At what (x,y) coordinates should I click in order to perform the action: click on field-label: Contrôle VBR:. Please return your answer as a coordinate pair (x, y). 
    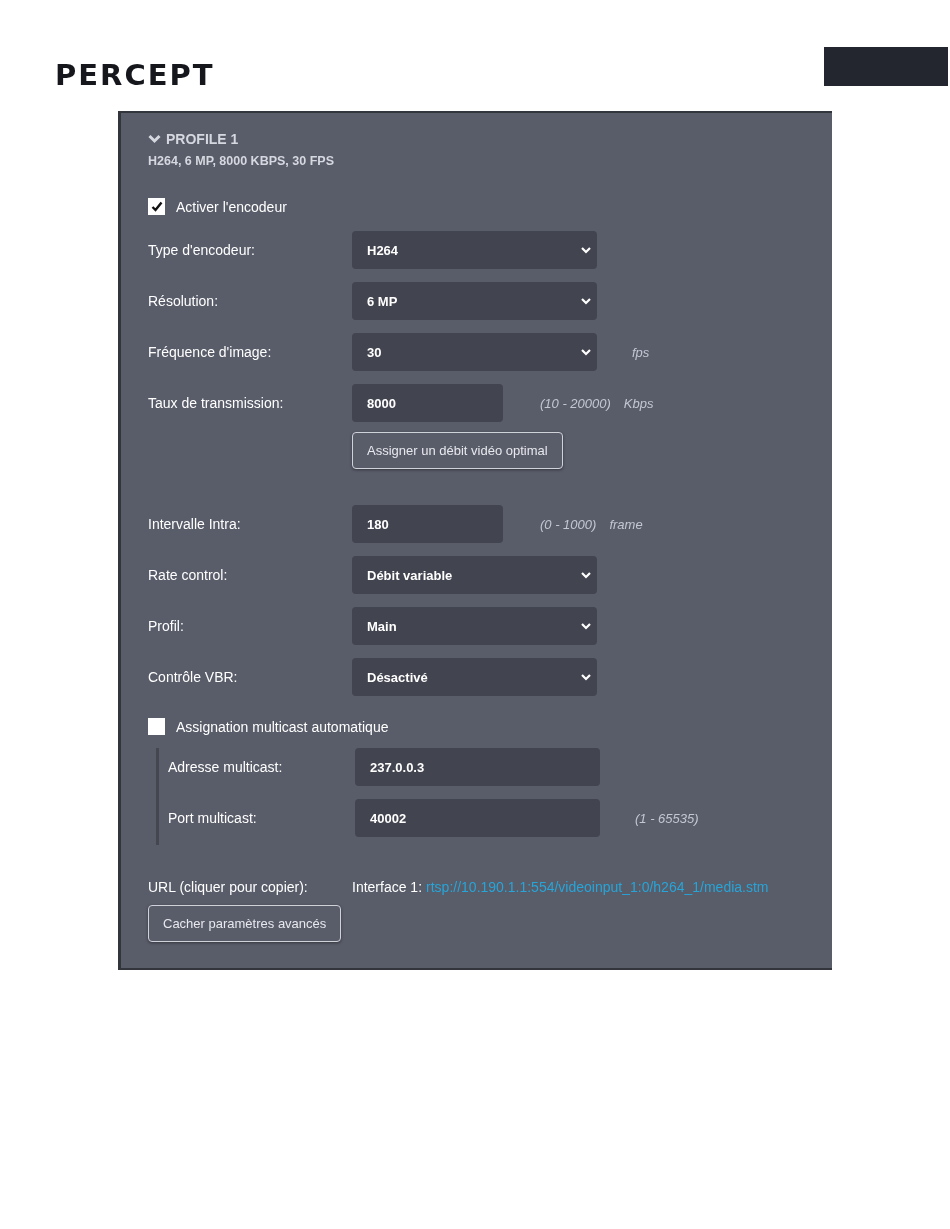
    Looking at the image, I should click on (193, 677).